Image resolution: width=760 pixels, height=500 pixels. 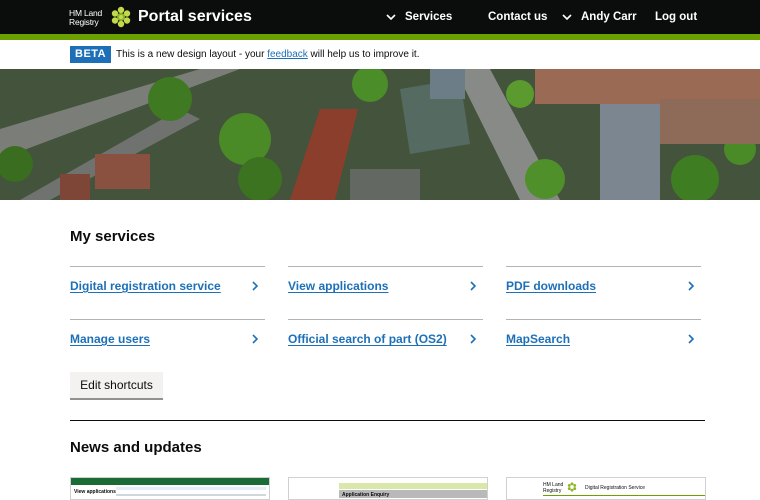 I want to click on news-thumbnail-2: Application Enquiry, so click(x=388, y=488).